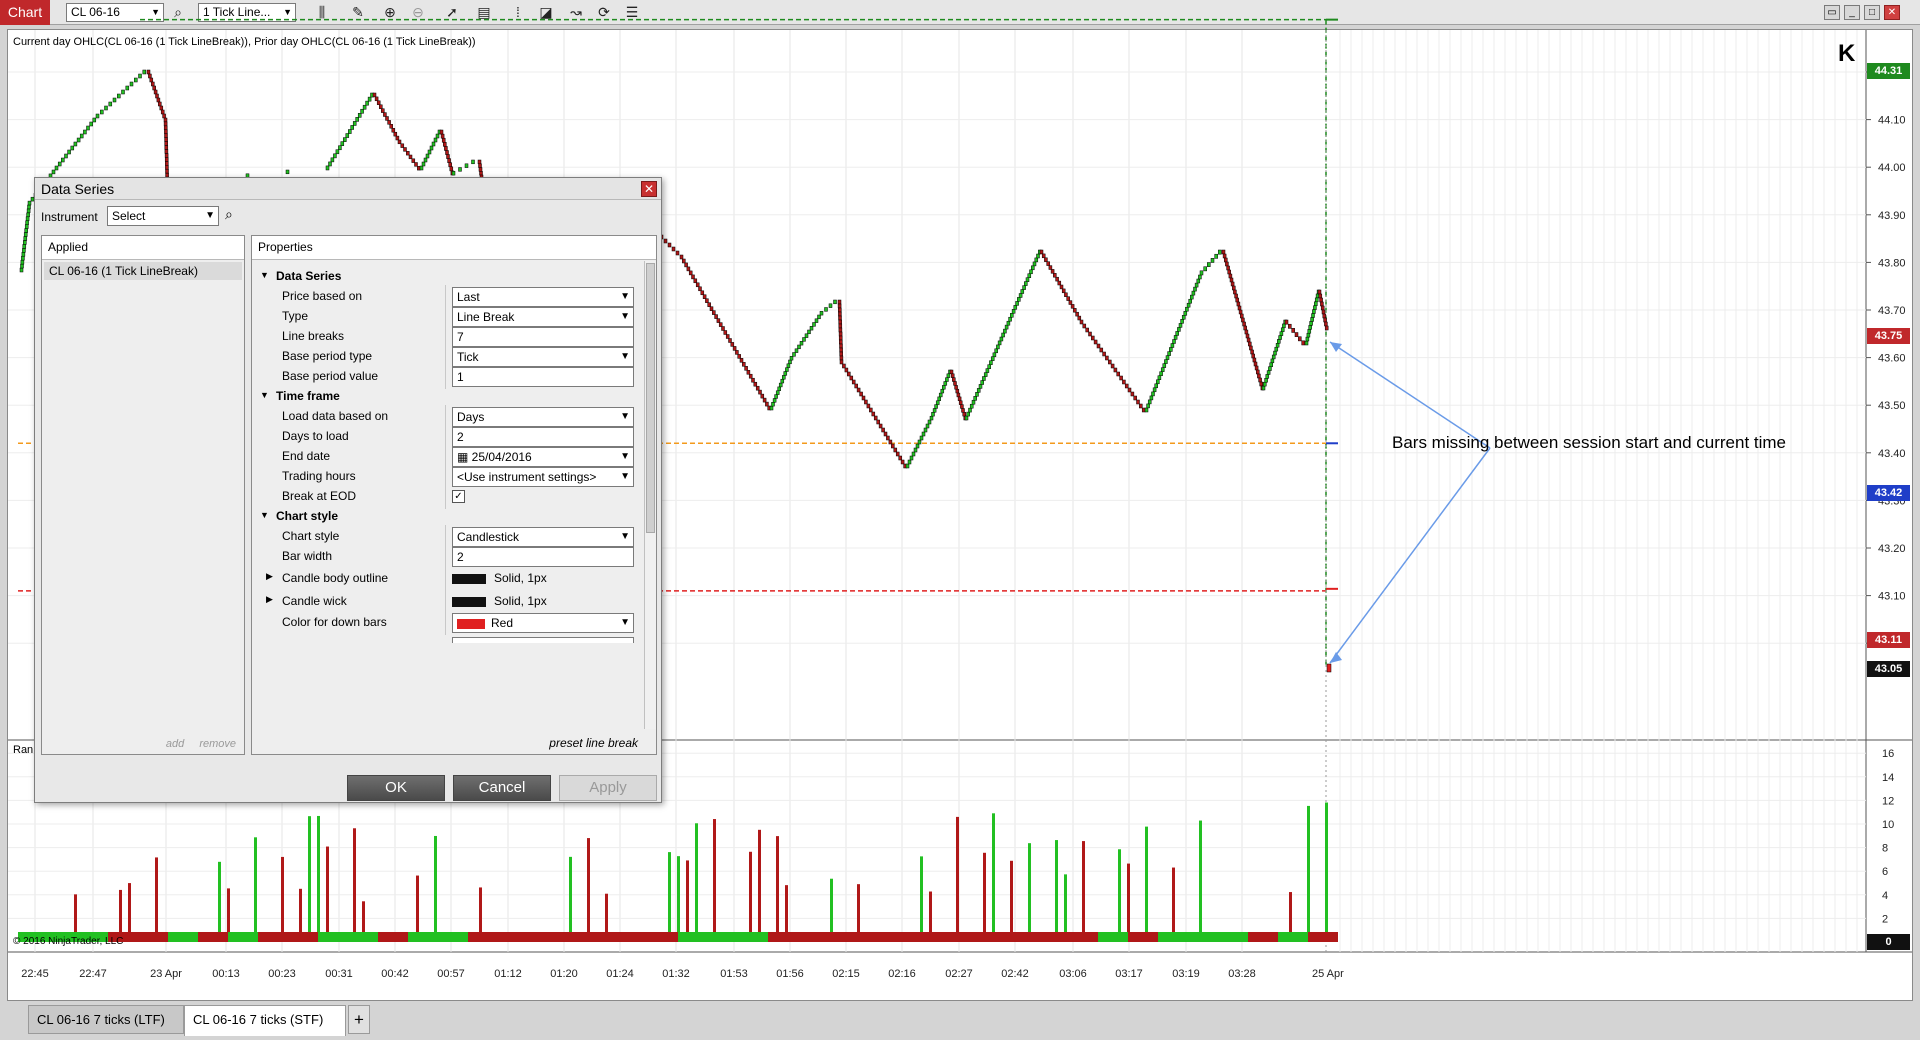 This screenshot has width=1920, height=1040. What do you see at coordinates (143, 271) in the screenshot?
I see `applied-item: CL 06-16 (1 Tick LineBreak)` at bounding box center [143, 271].